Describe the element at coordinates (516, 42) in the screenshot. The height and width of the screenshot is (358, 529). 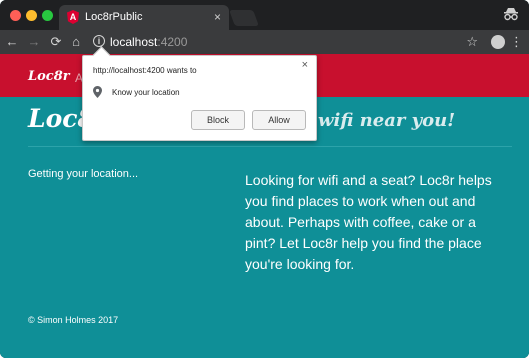
I see `menu-icon: ⋮` at that location.